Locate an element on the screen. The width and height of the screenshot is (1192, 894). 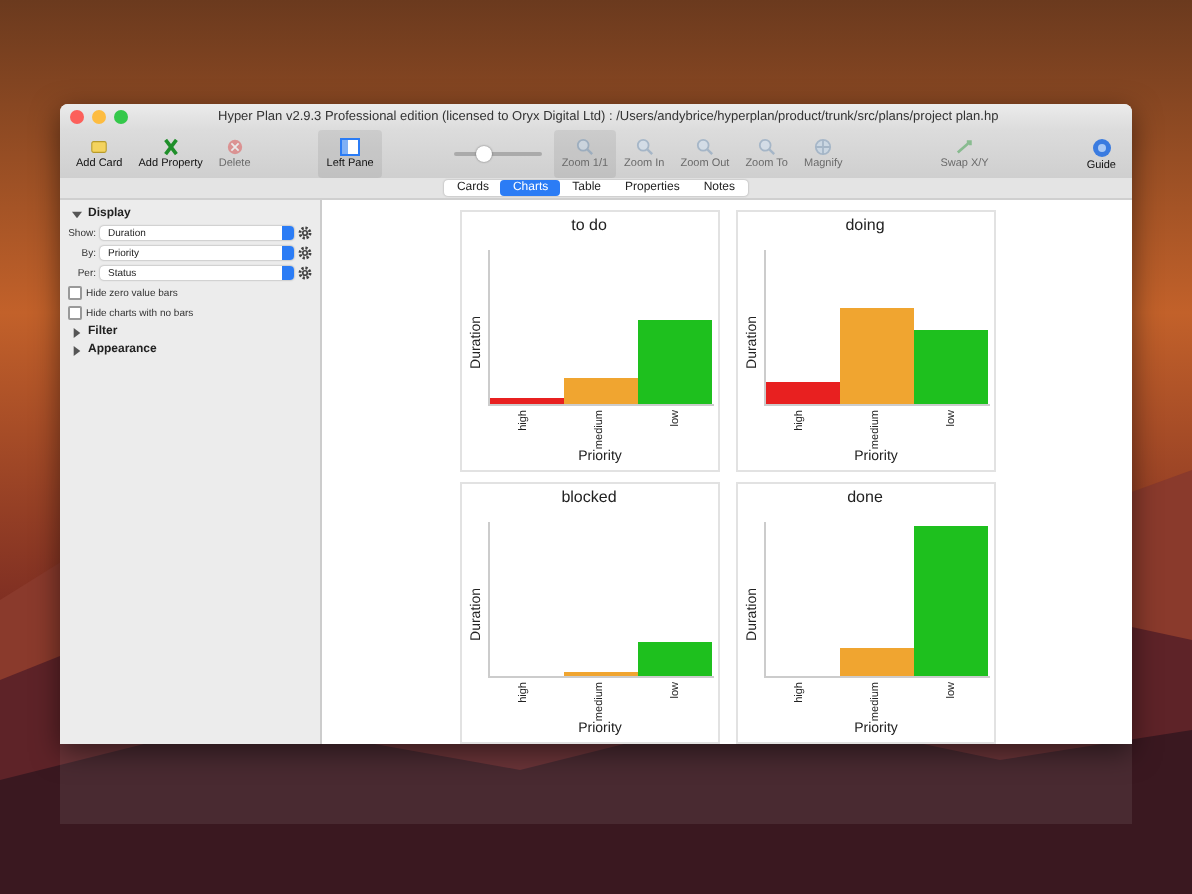
help-icon is located at coordinates (1101, 147).